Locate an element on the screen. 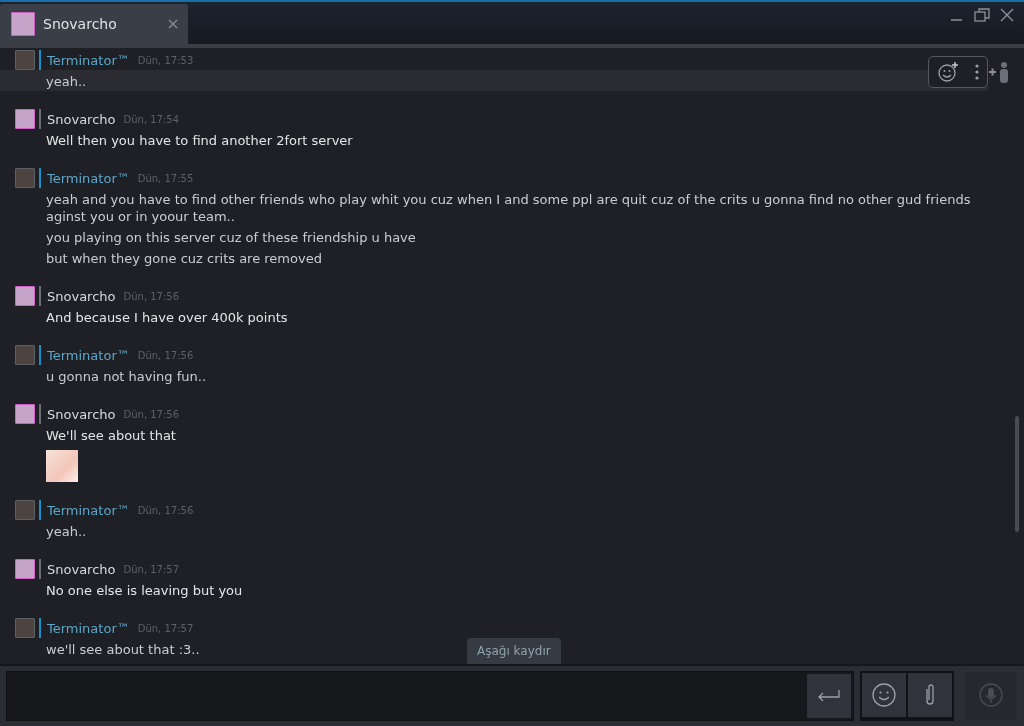  message-input is located at coordinates (430, 696).